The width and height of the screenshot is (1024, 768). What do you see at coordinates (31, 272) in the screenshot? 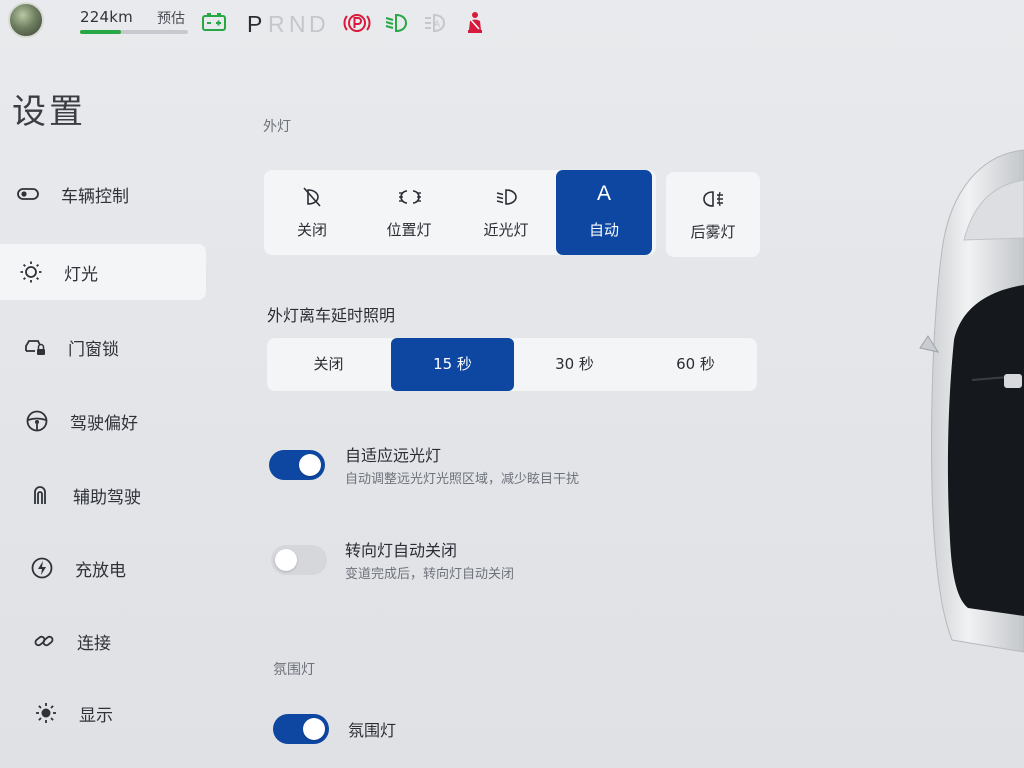
I see `sun-outline-icon` at bounding box center [31, 272].